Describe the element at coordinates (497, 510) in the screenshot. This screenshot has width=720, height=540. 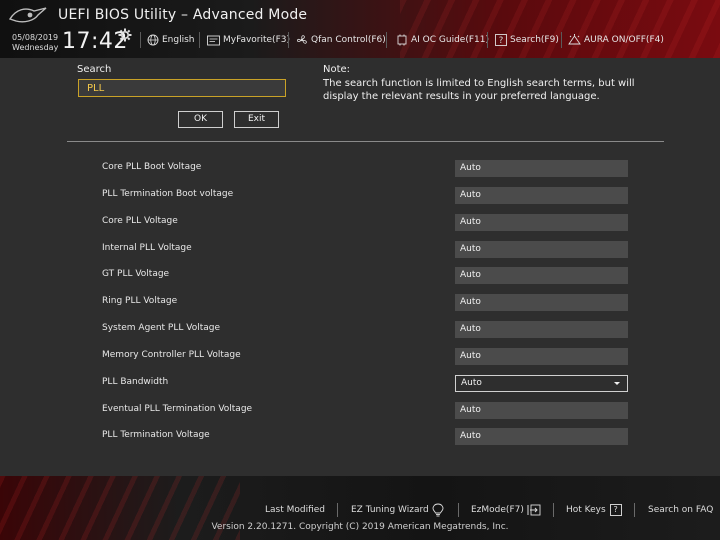
I see `ez-mode-label: EzMode(F7)` at that location.